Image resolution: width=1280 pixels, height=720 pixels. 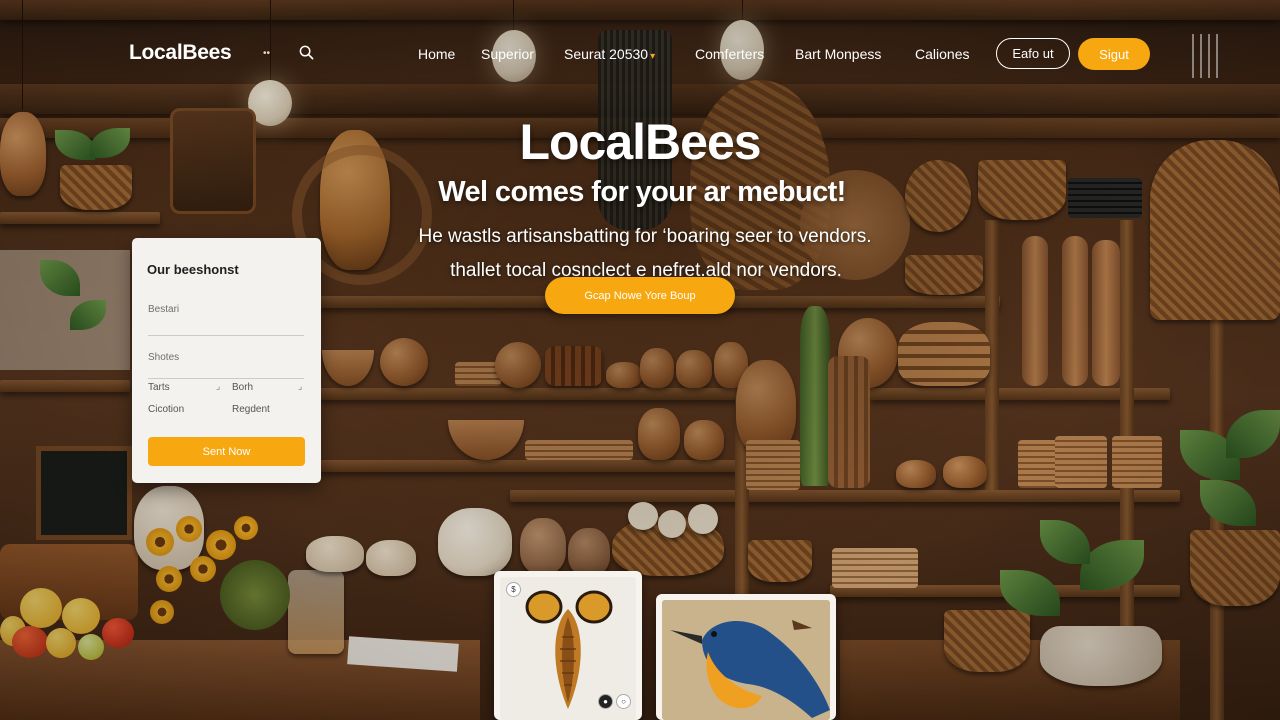 I want to click on nav-link-dropdown: Seurat 20530 ▾, so click(x=609, y=54).